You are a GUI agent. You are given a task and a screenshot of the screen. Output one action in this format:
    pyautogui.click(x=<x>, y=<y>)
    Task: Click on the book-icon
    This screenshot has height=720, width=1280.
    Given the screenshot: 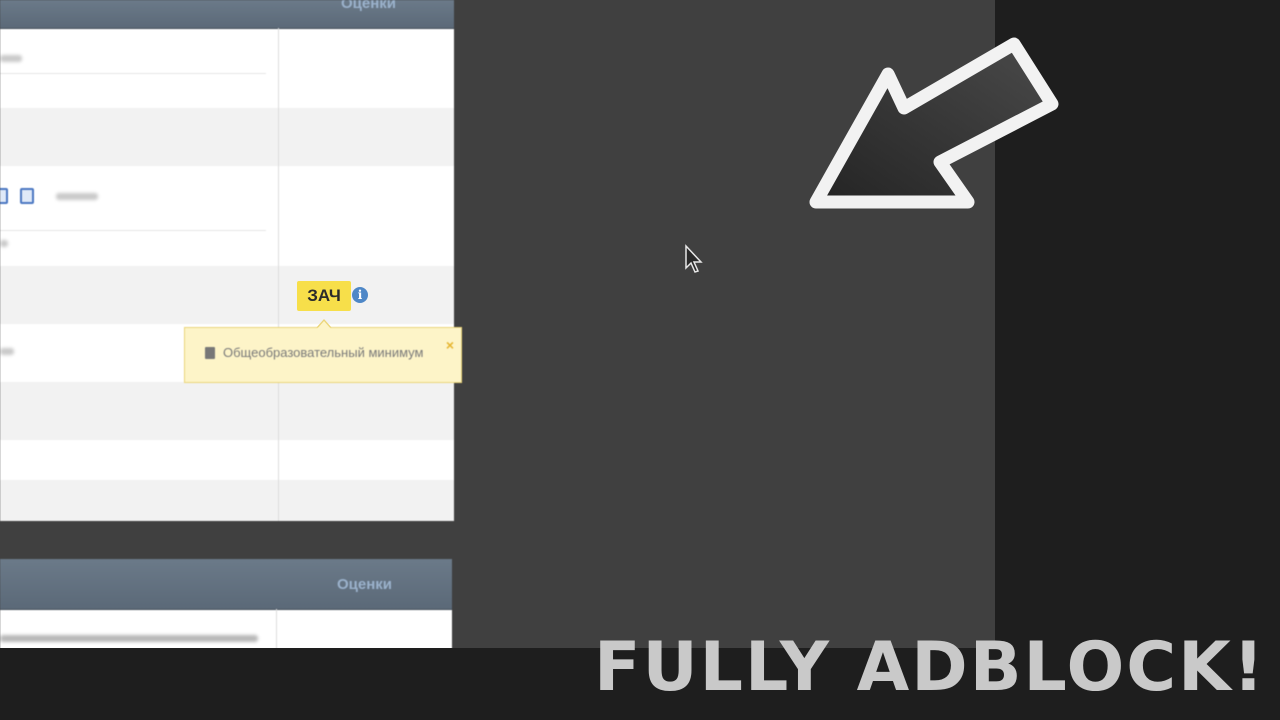 What is the action you would take?
    pyautogui.click(x=210, y=353)
    